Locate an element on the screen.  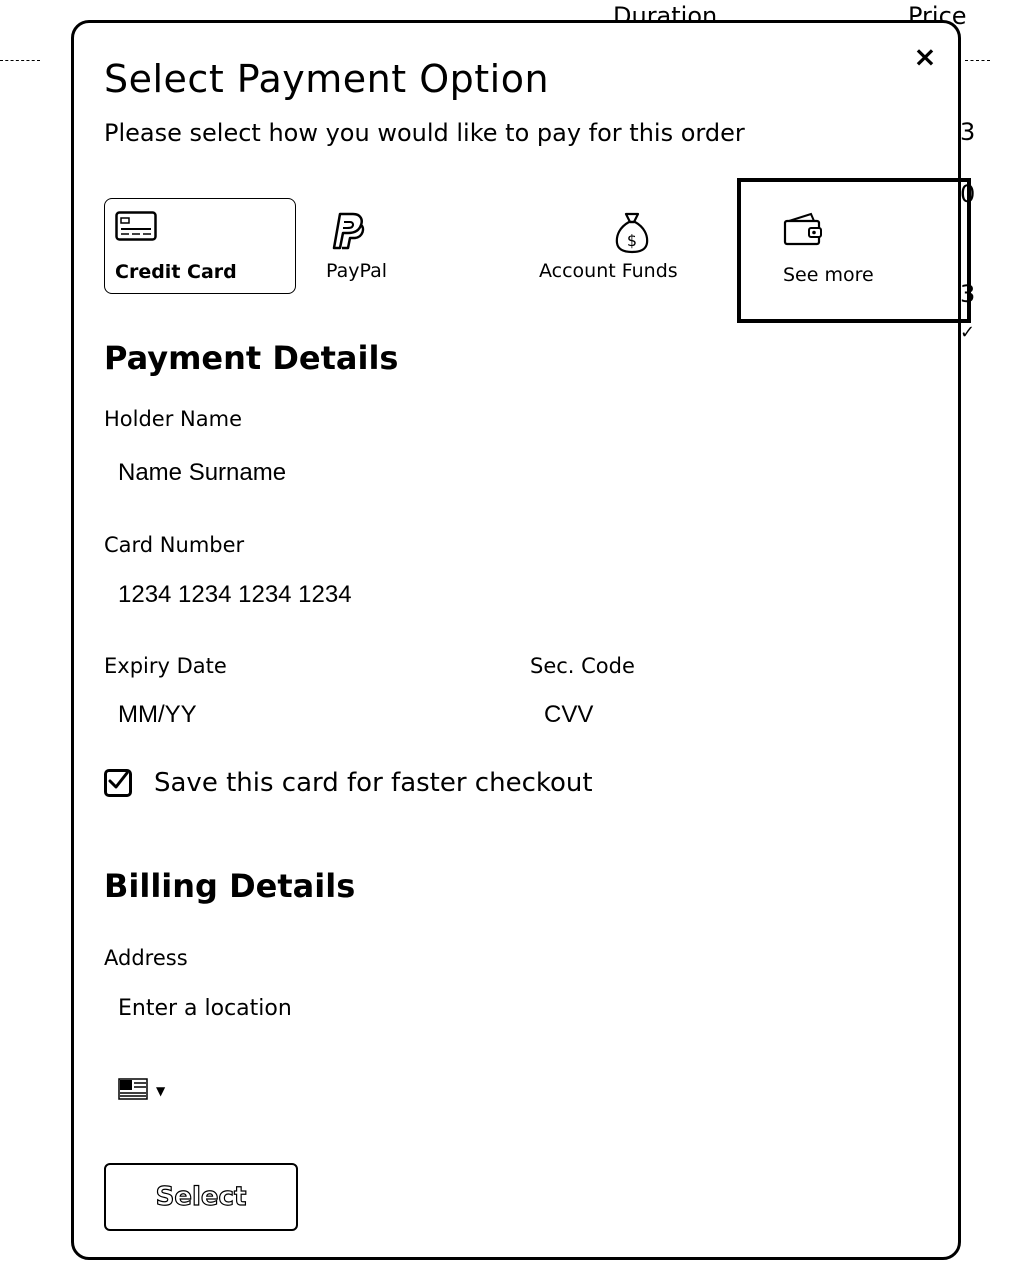
save-card-row: Save this card for faster checkout is located at coordinates (348, 783).